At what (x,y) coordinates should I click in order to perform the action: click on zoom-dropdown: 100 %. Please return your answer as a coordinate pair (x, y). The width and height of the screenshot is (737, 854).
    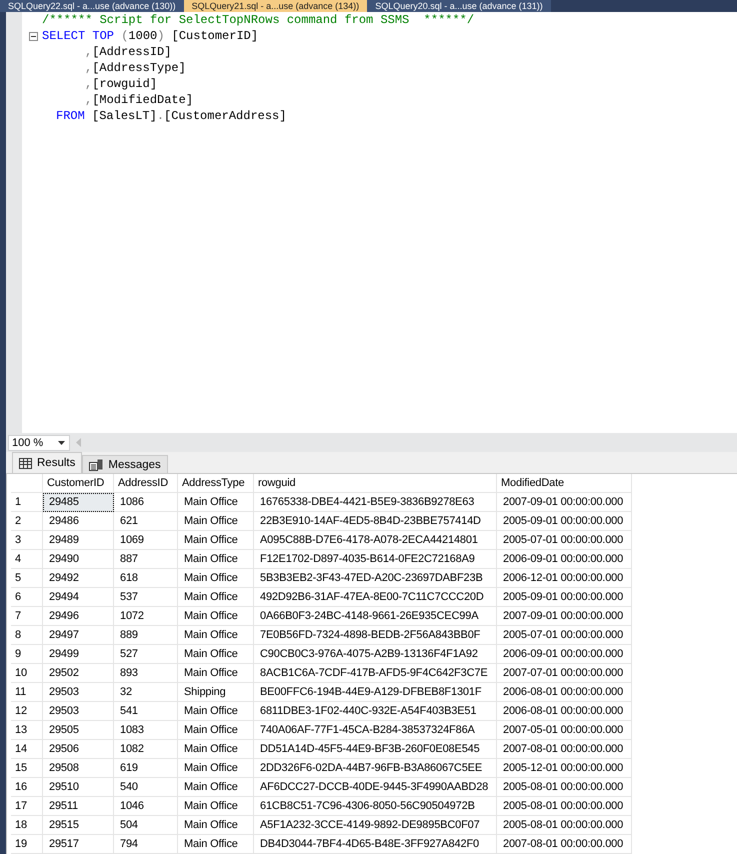
    Looking at the image, I should click on (39, 442).